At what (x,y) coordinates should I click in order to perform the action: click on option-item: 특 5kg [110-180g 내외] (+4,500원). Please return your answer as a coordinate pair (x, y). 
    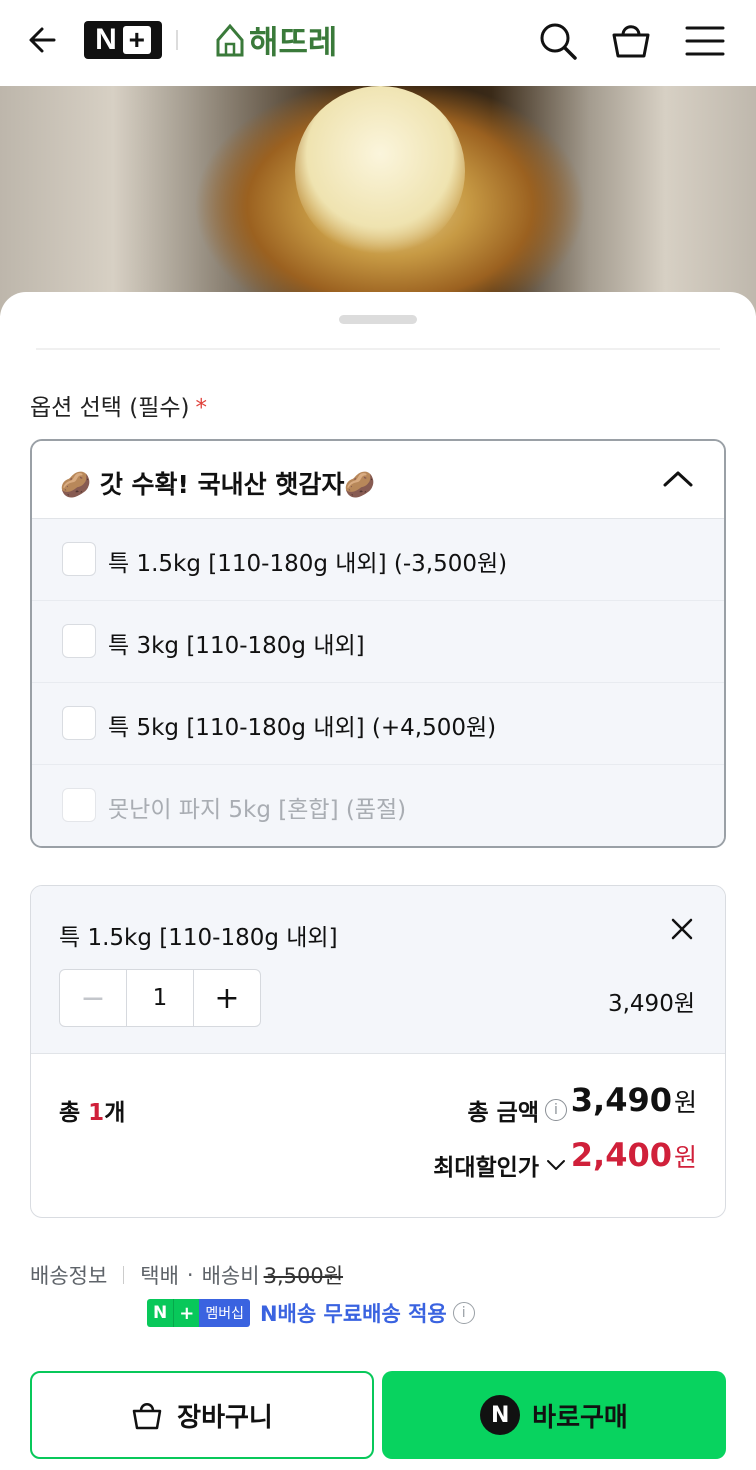
    Looking at the image, I should click on (378, 724).